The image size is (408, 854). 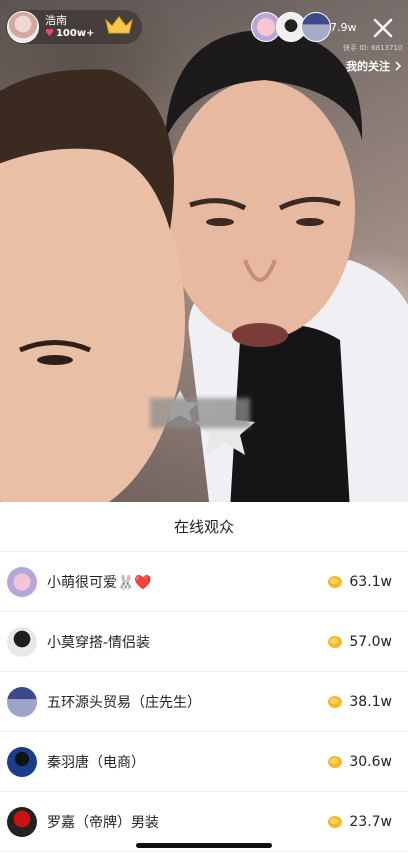 I want to click on list-item: 五环源头贸易（庄先生） 38.1w, so click(x=204, y=702).